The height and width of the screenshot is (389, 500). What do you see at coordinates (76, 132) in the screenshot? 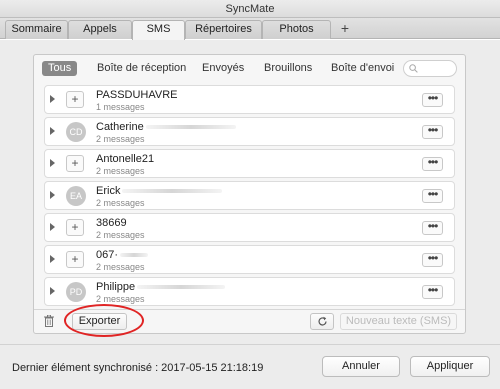
I see `avatar: CD` at bounding box center [76, 132].